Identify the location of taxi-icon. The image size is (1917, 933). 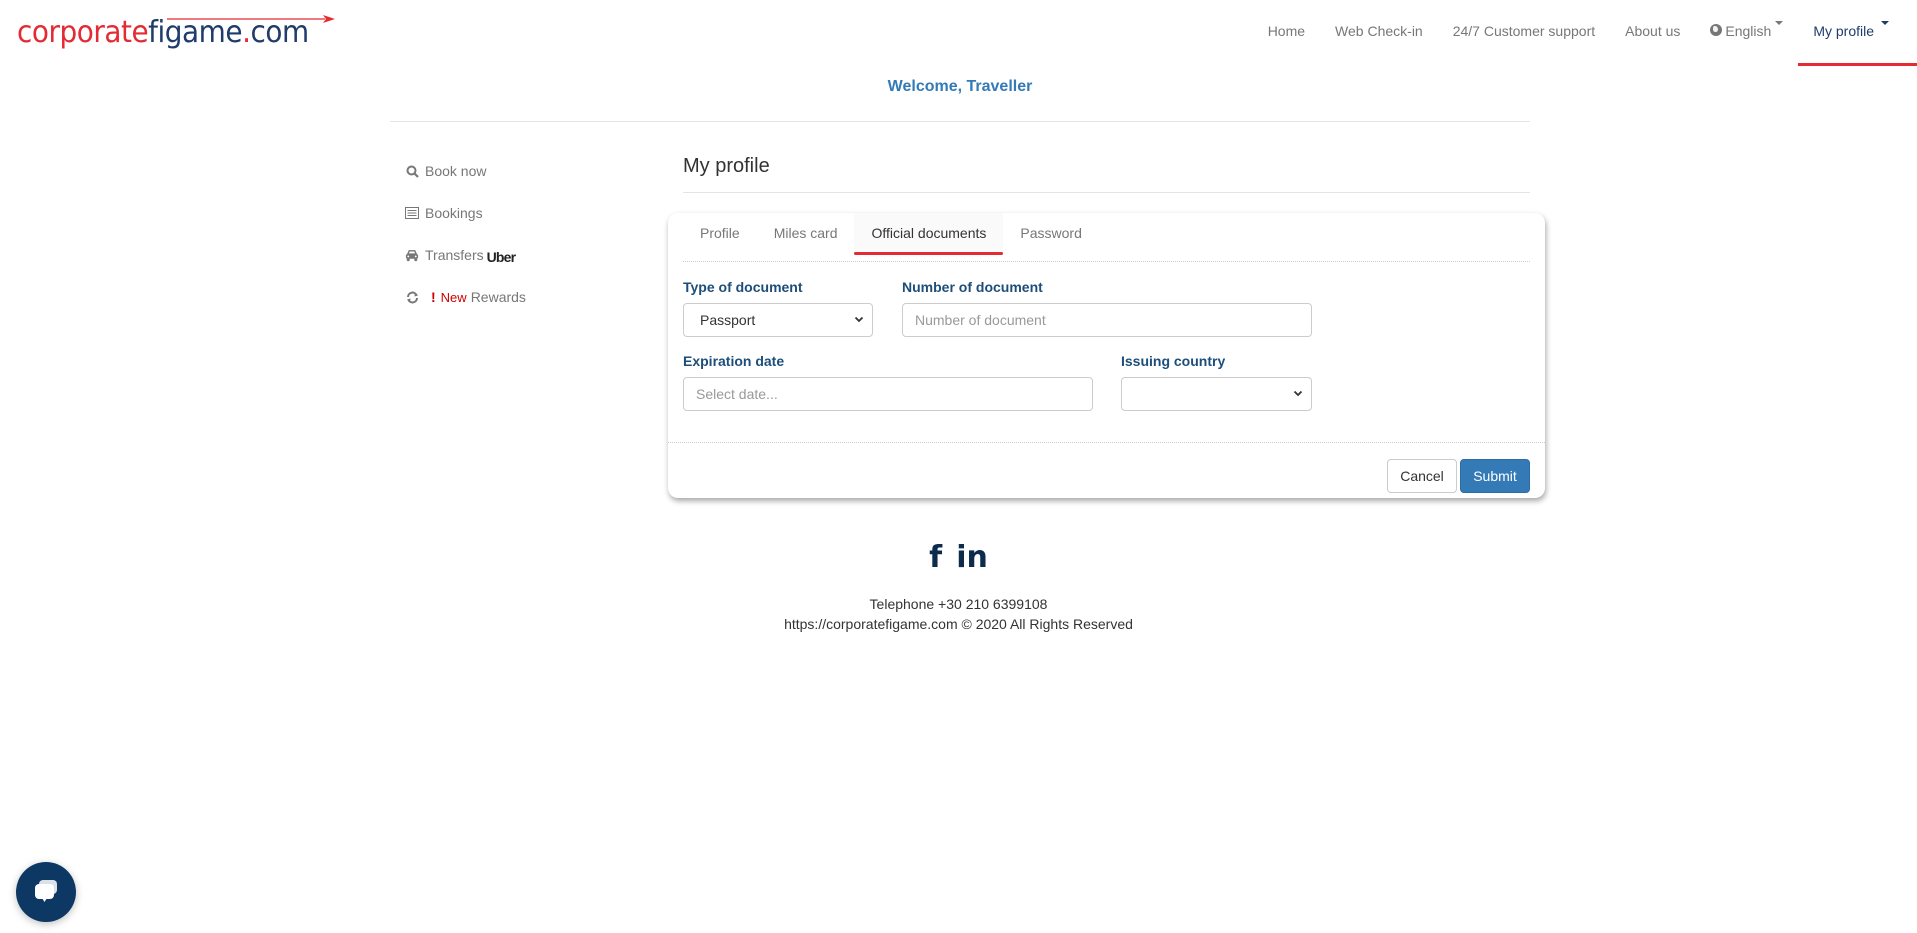
(412, 255).